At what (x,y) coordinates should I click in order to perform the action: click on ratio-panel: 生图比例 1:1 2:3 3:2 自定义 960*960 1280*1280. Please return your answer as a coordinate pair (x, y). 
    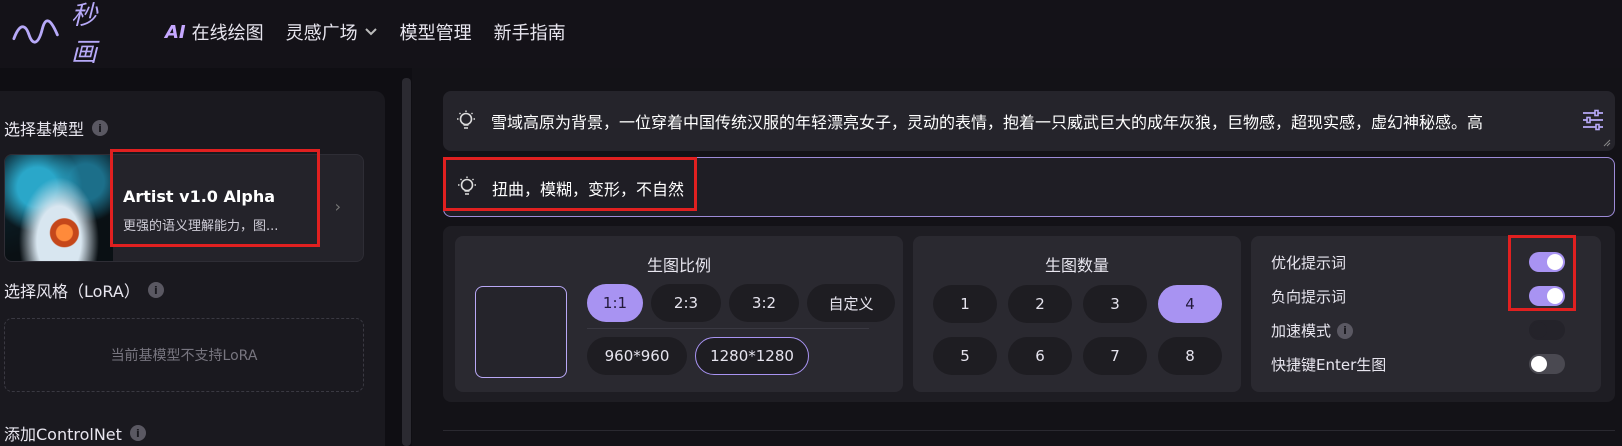
    Looking at the image, I should click on (679, 314).